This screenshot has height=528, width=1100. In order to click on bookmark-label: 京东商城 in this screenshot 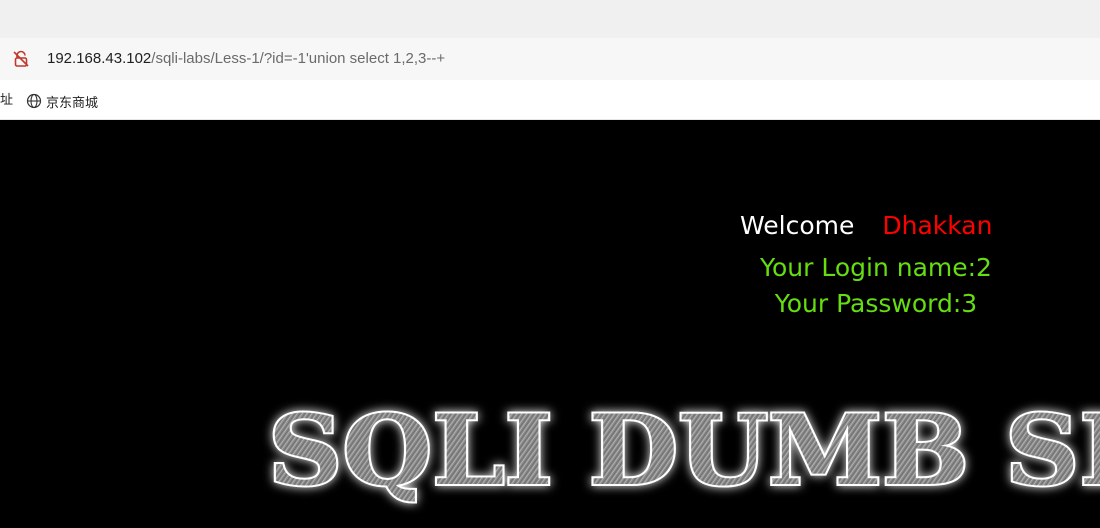, I will do `click(72, 103)`.